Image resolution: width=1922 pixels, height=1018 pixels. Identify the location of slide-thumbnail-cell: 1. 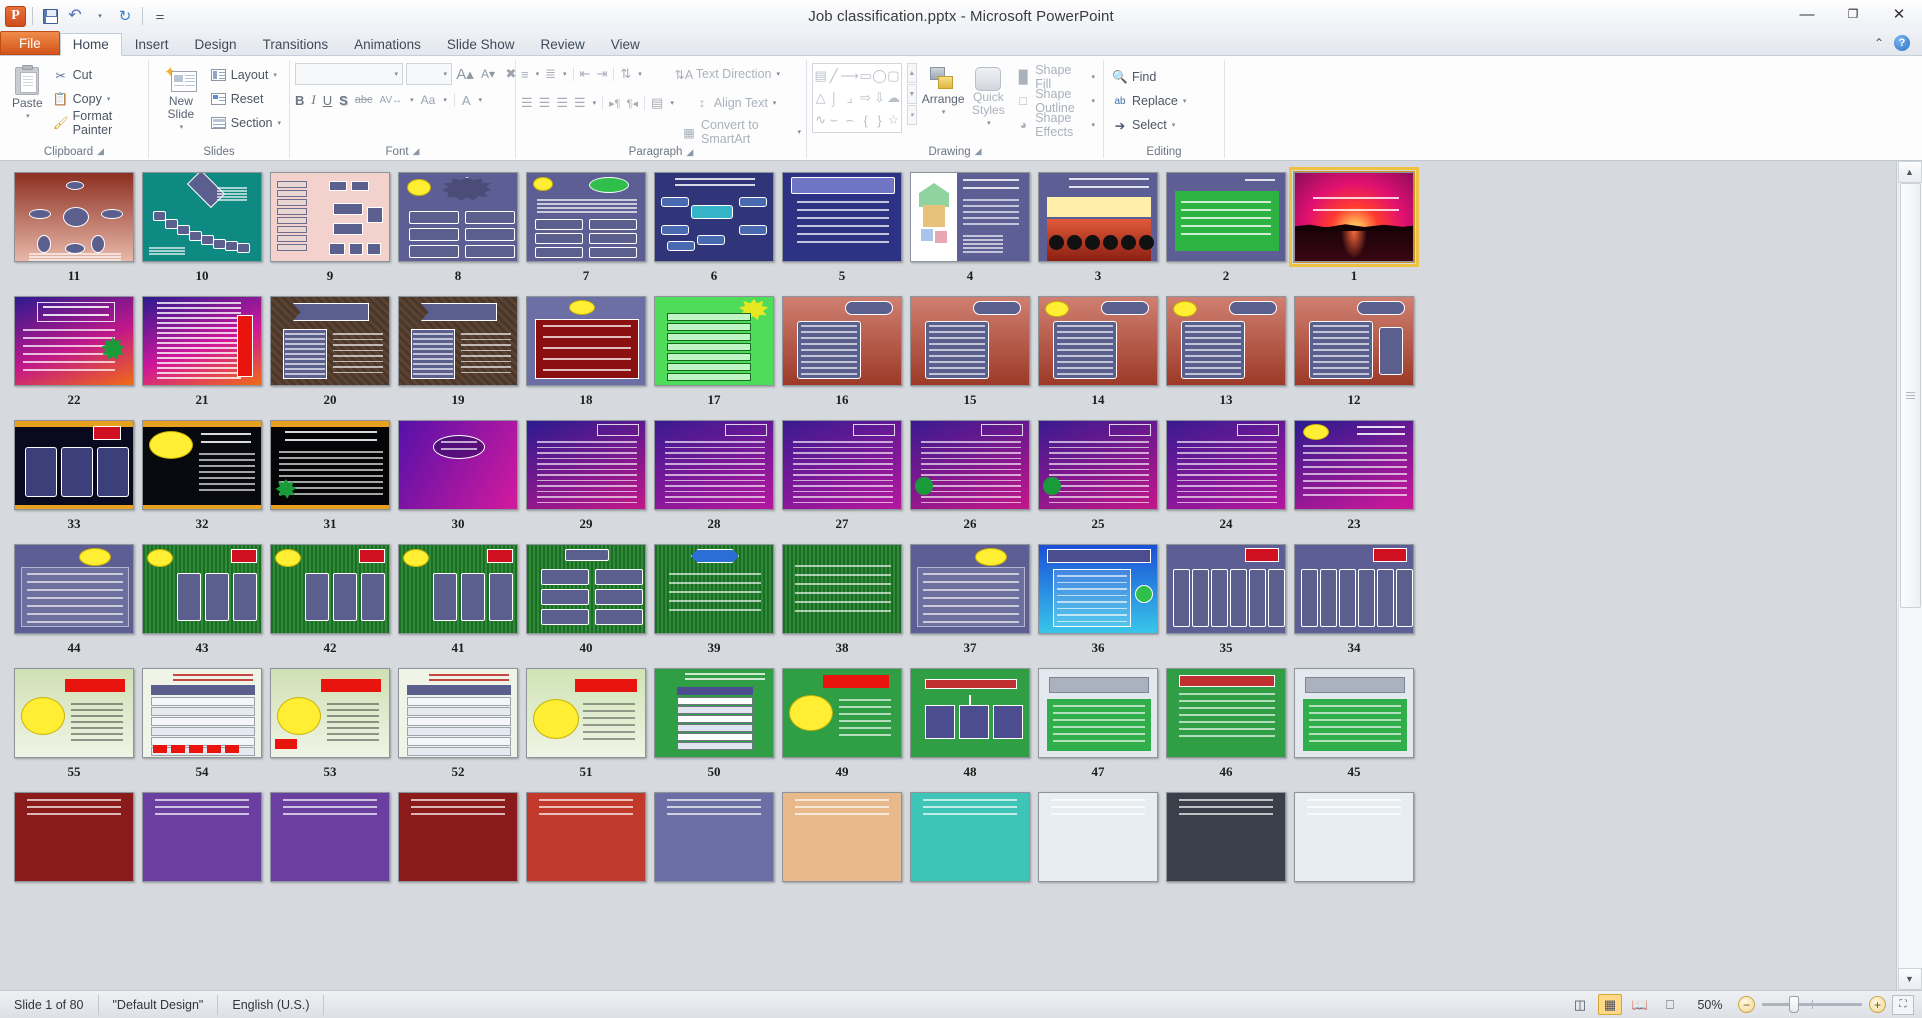
(1354, 229).